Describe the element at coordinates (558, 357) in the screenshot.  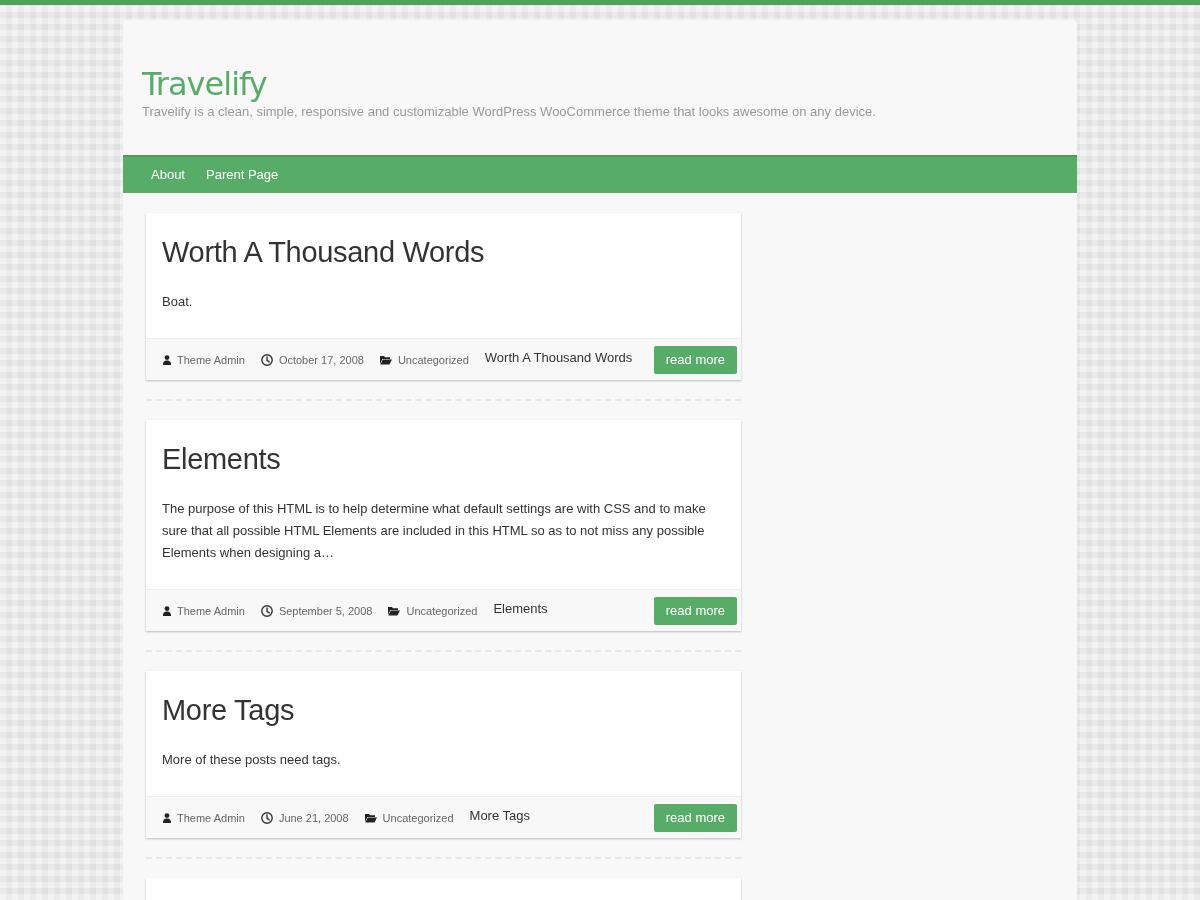
I see `post-footer-title: Worth A Thousand Words` at that location.